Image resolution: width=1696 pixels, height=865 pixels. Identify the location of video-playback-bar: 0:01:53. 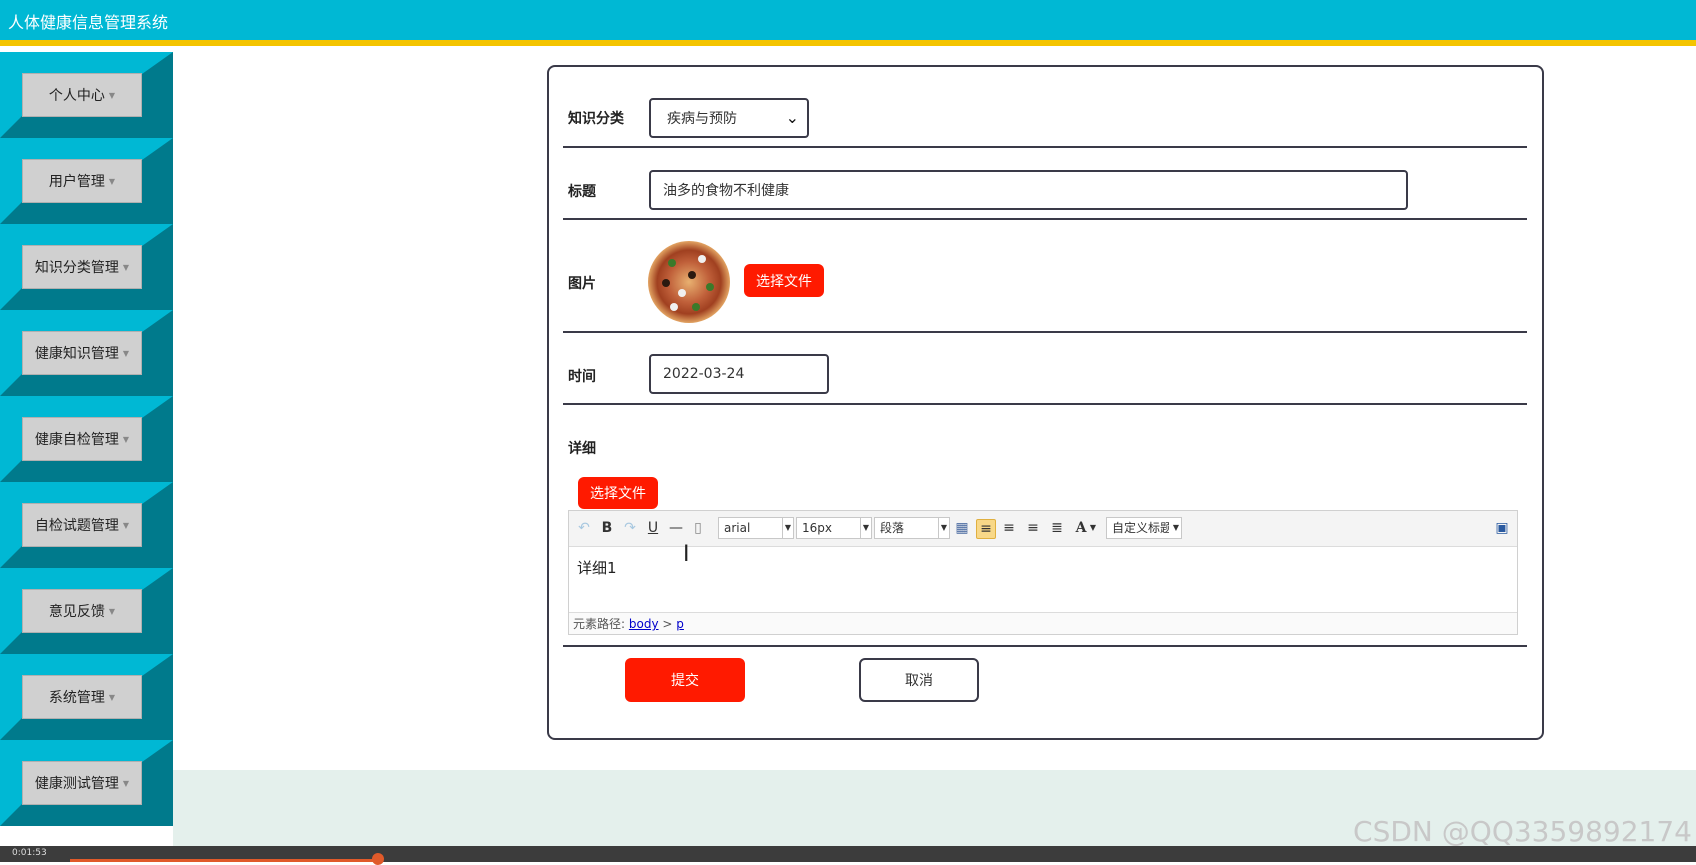
(848, 855).